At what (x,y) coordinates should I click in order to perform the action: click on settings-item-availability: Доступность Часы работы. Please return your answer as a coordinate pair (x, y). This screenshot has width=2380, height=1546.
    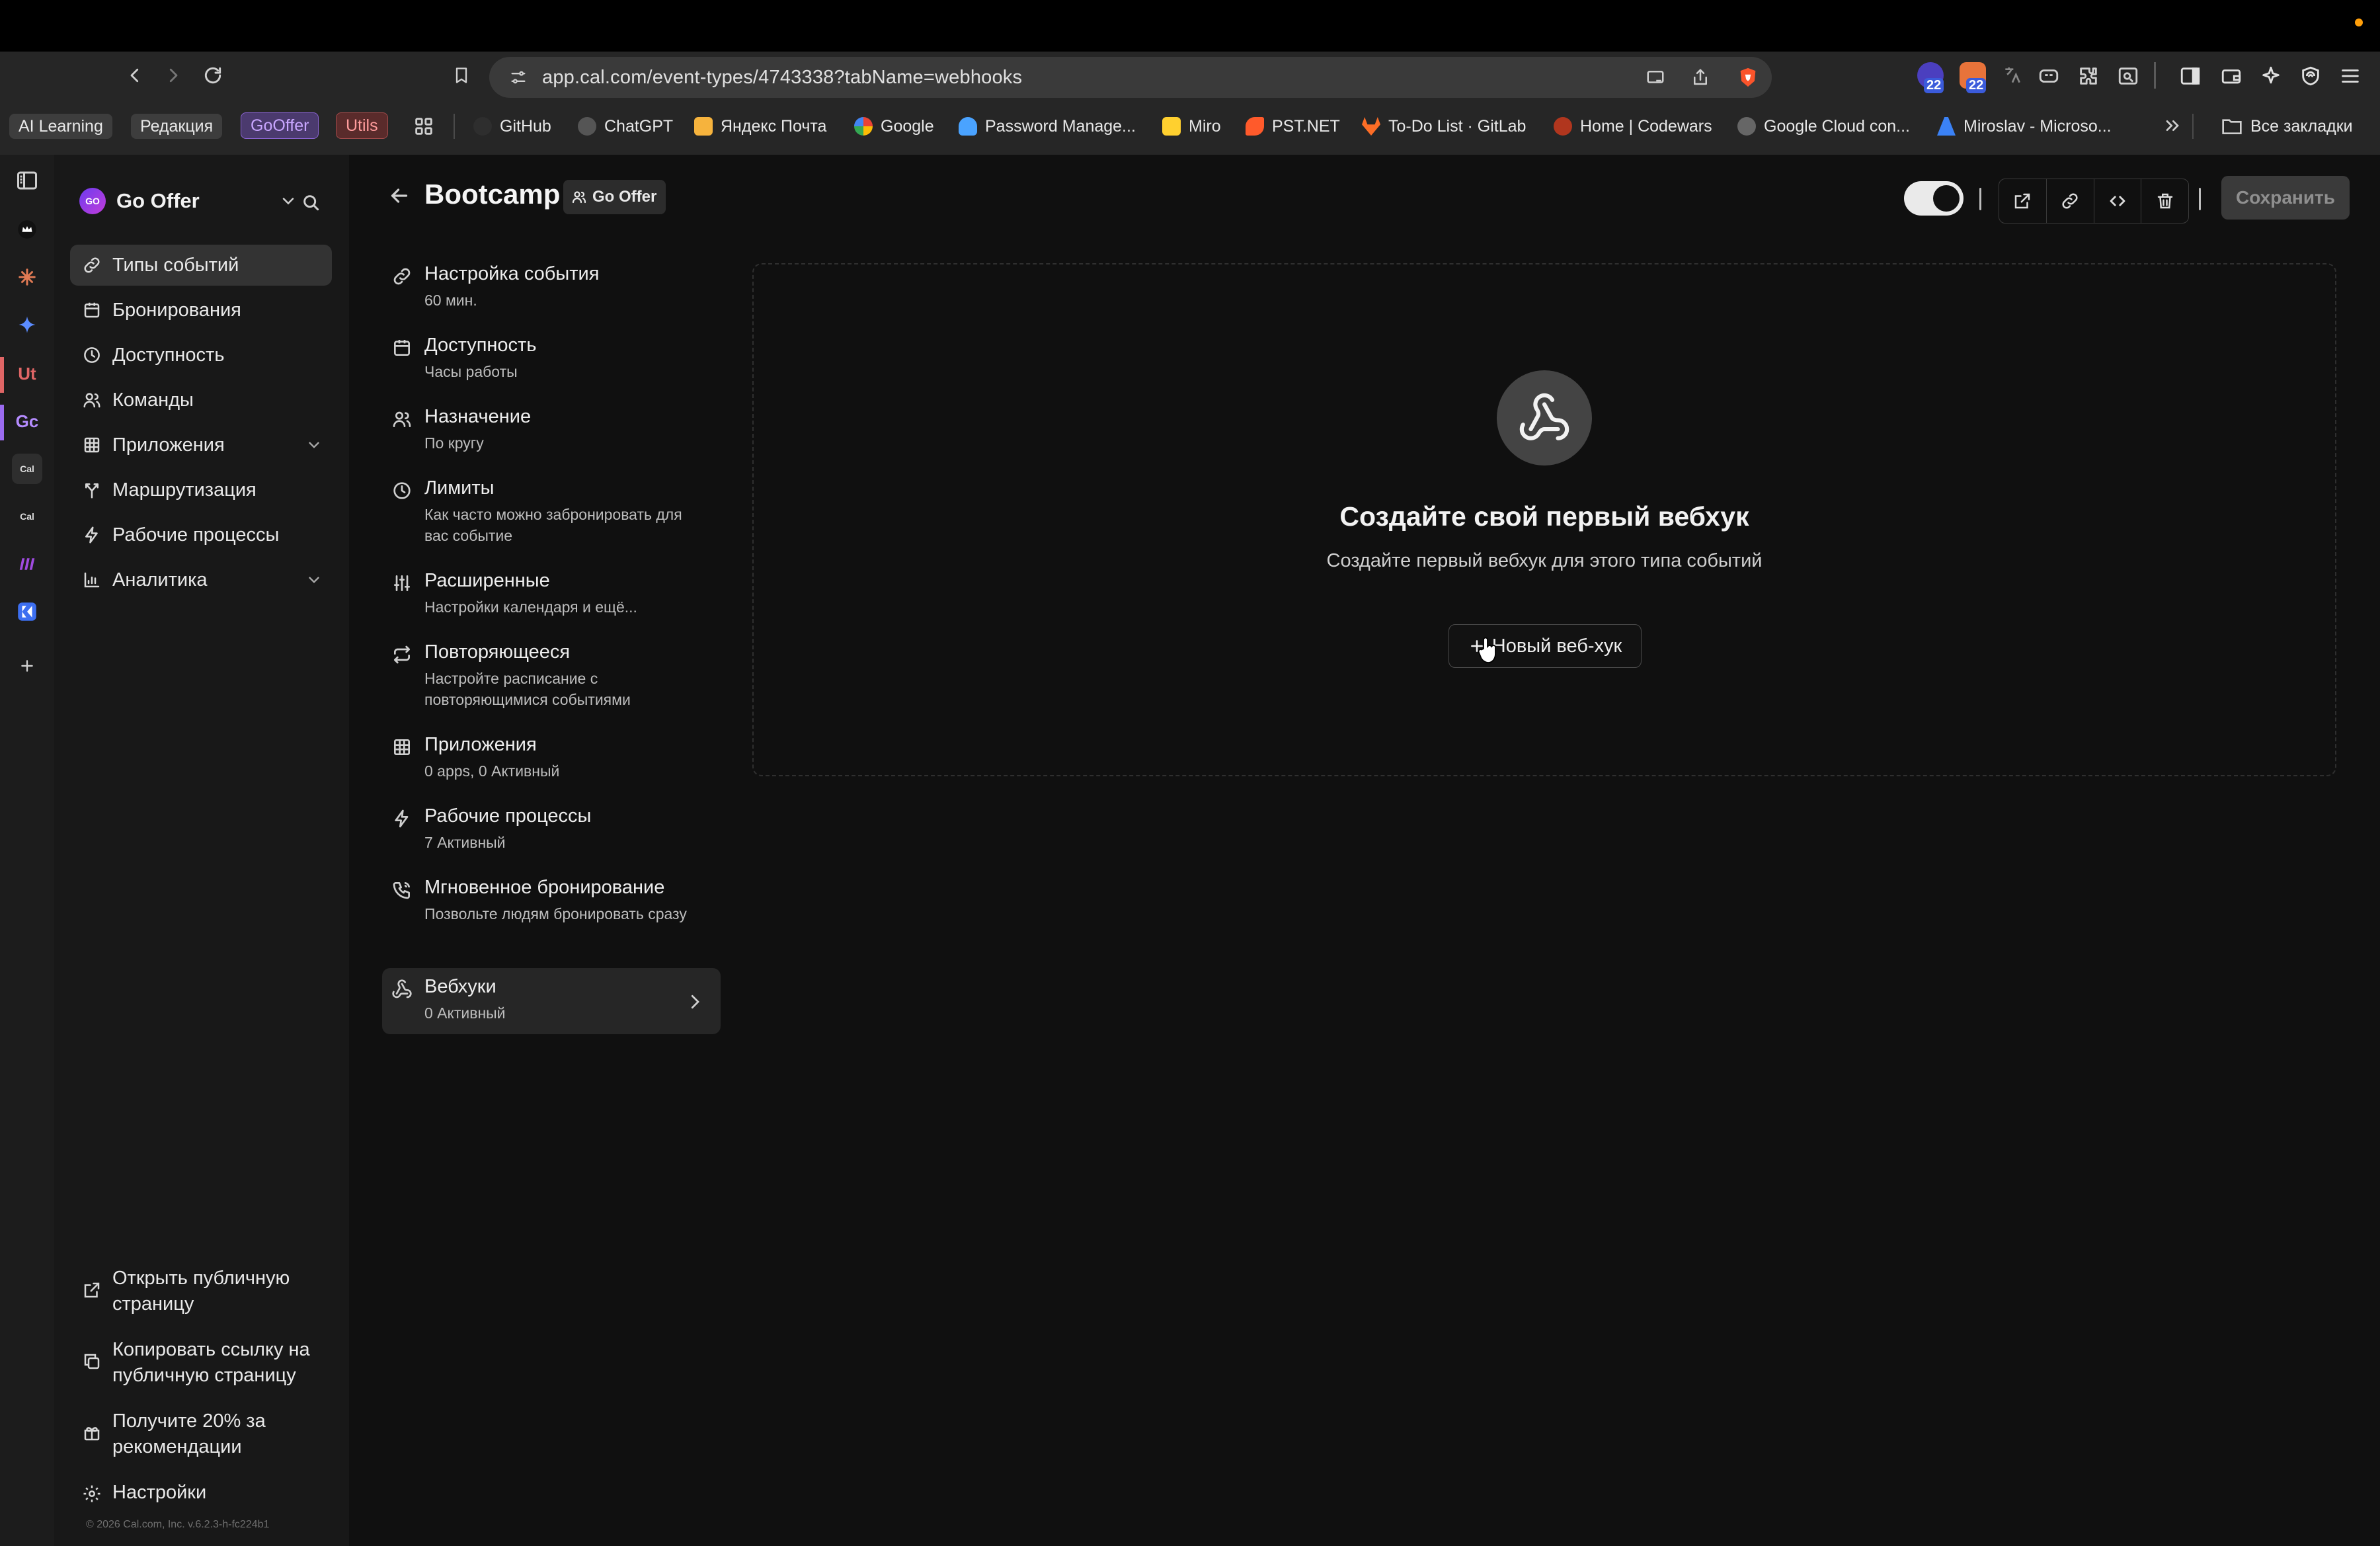
    Looking at the image, I should click on (551, 359).